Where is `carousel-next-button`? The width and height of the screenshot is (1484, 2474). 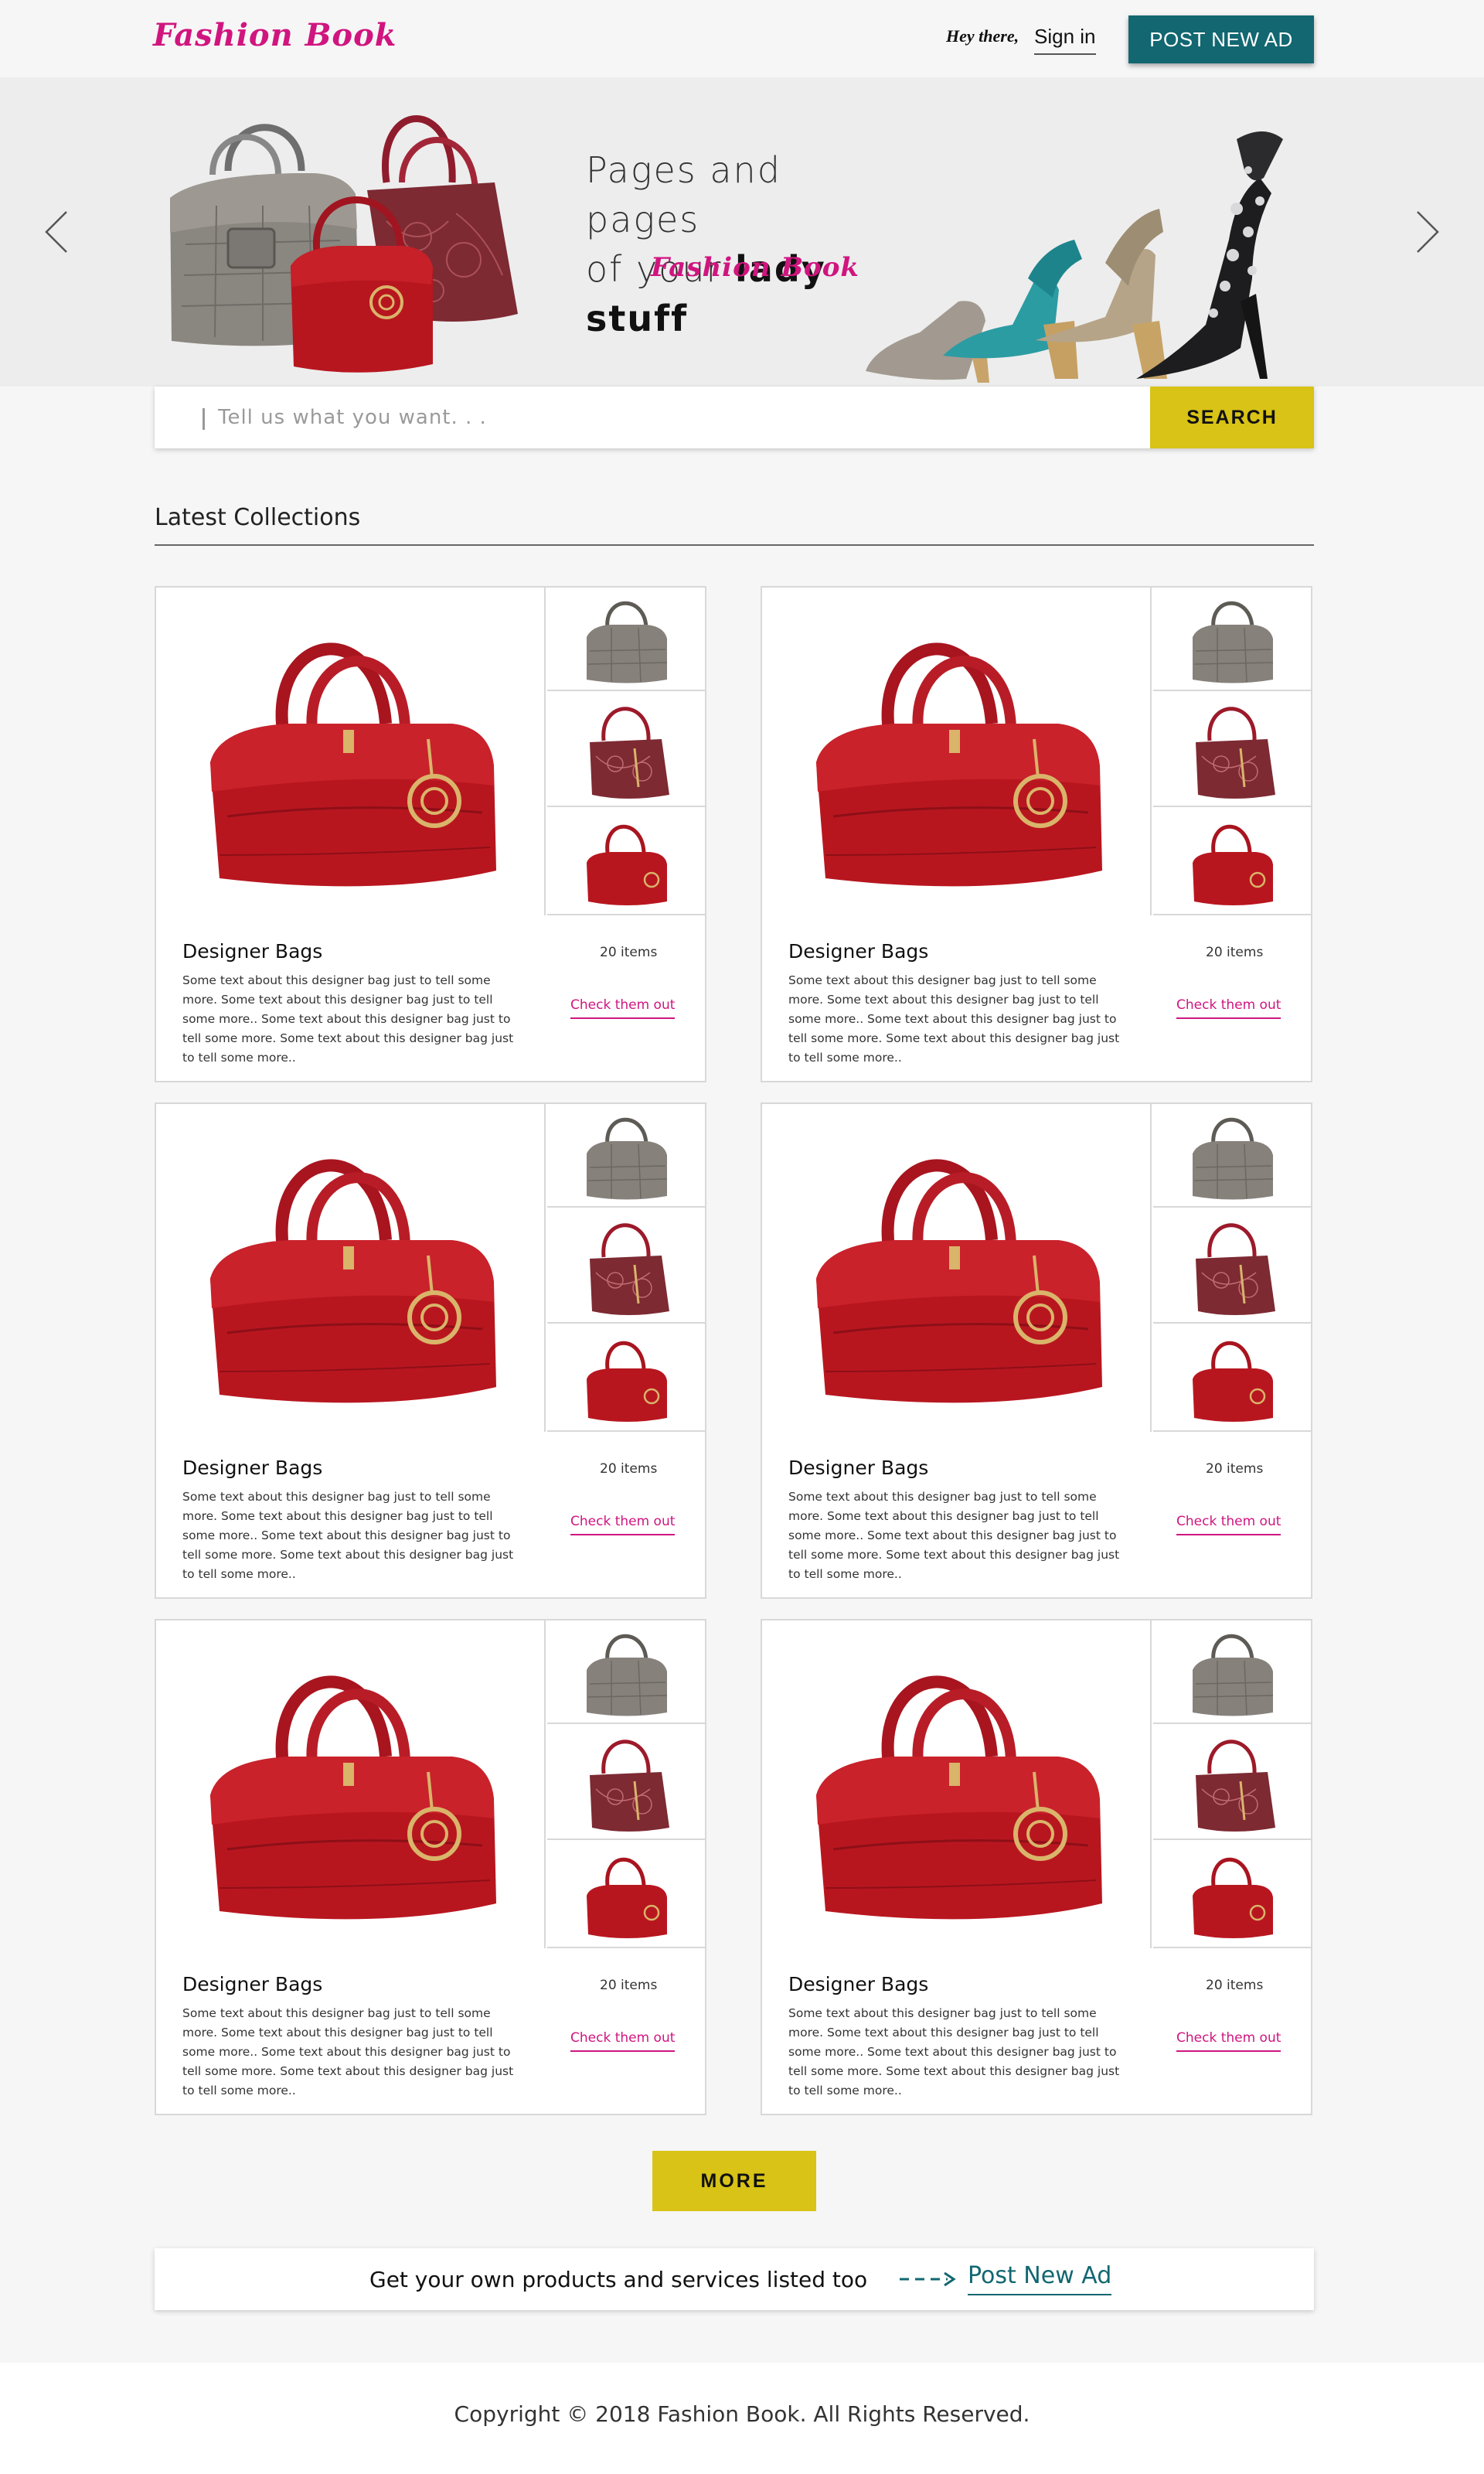
carousel-next-button is located at coordinates (1424, 232).